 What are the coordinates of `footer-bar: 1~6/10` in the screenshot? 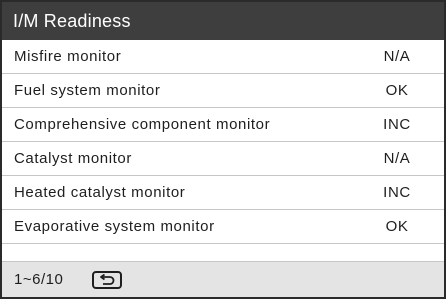 It's located at (223, 279).